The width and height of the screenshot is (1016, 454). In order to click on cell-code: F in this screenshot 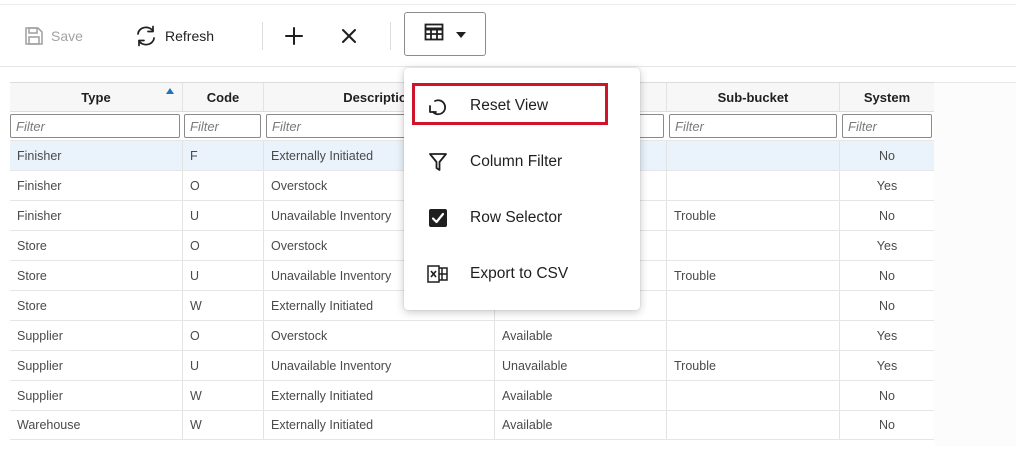, I will do `click(194, 155)`.